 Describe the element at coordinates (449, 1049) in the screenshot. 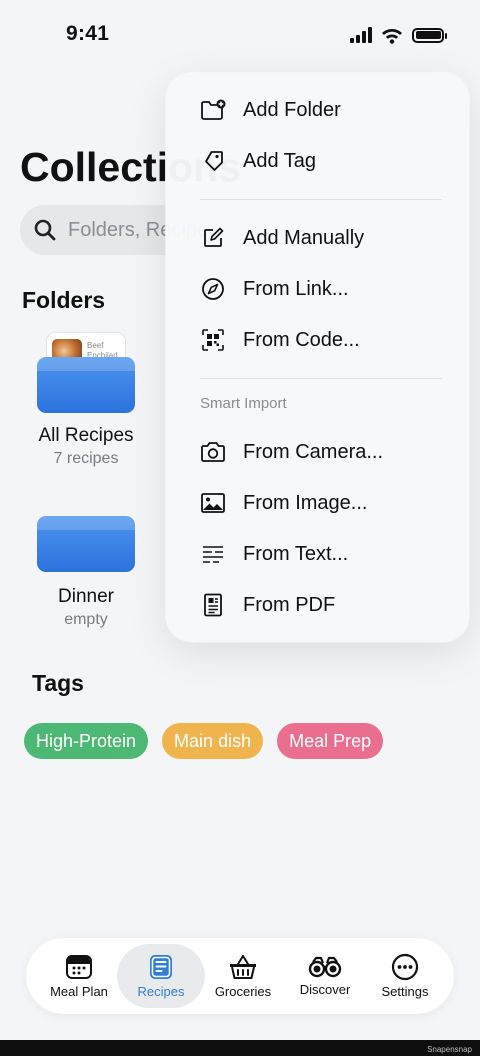

I see `watermark: Snapensnap` at that location.